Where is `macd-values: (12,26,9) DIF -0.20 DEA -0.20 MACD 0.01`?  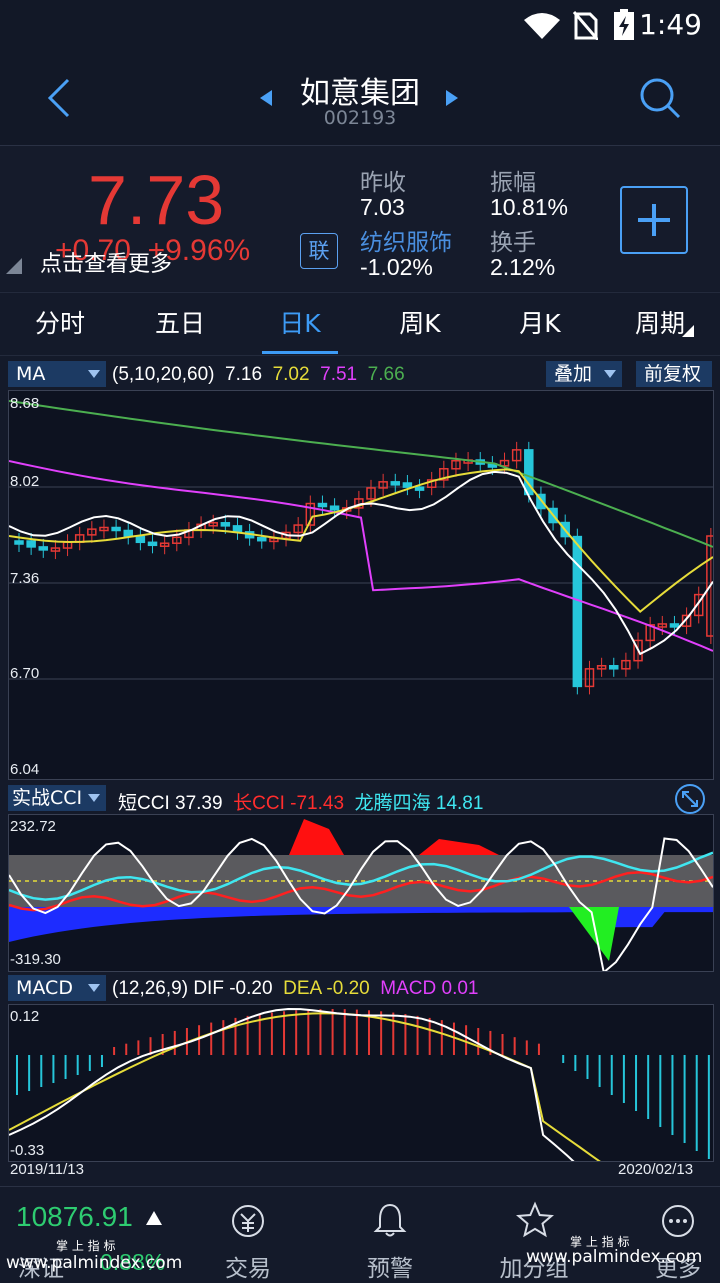 macd-values: (12,26,9) DIF -0.20 DEA -0.20 MACD 0.01 is located at coordinates (295, 989).